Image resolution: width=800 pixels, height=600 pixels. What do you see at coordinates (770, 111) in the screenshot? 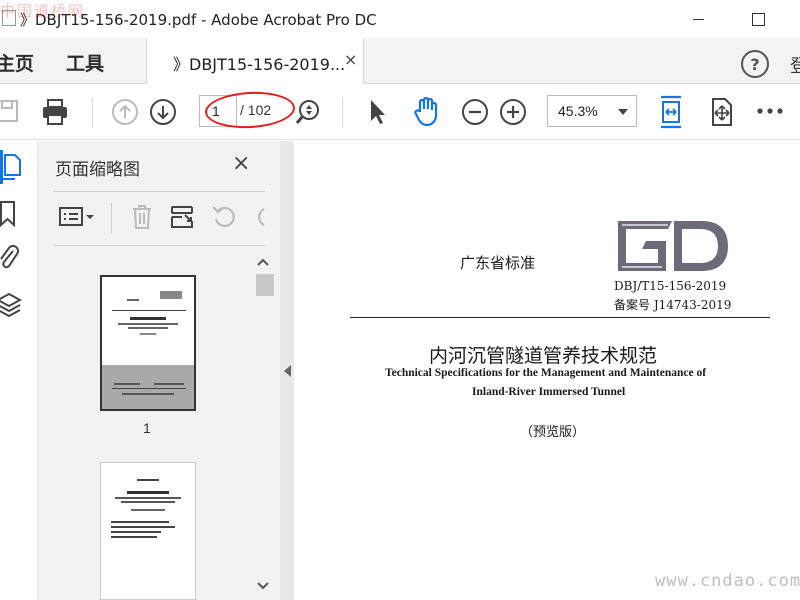
I see `more-options-icon` at bounding box center [770, 111].